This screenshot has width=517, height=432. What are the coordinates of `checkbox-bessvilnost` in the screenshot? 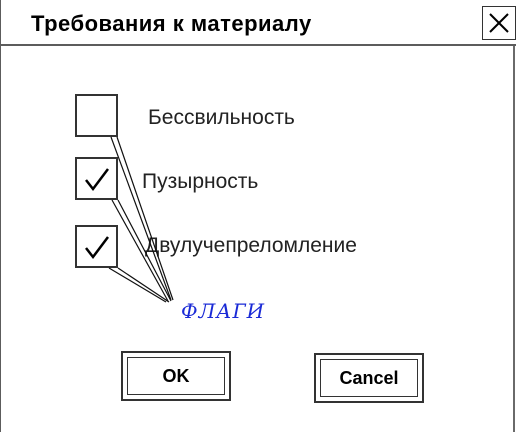 It's located at (96, 115).